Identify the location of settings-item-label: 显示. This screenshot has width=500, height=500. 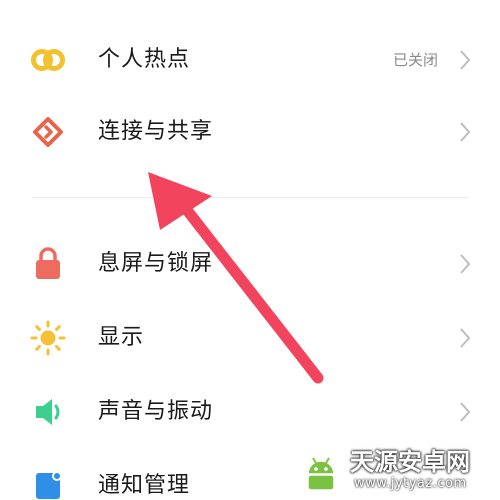
(121, 337).